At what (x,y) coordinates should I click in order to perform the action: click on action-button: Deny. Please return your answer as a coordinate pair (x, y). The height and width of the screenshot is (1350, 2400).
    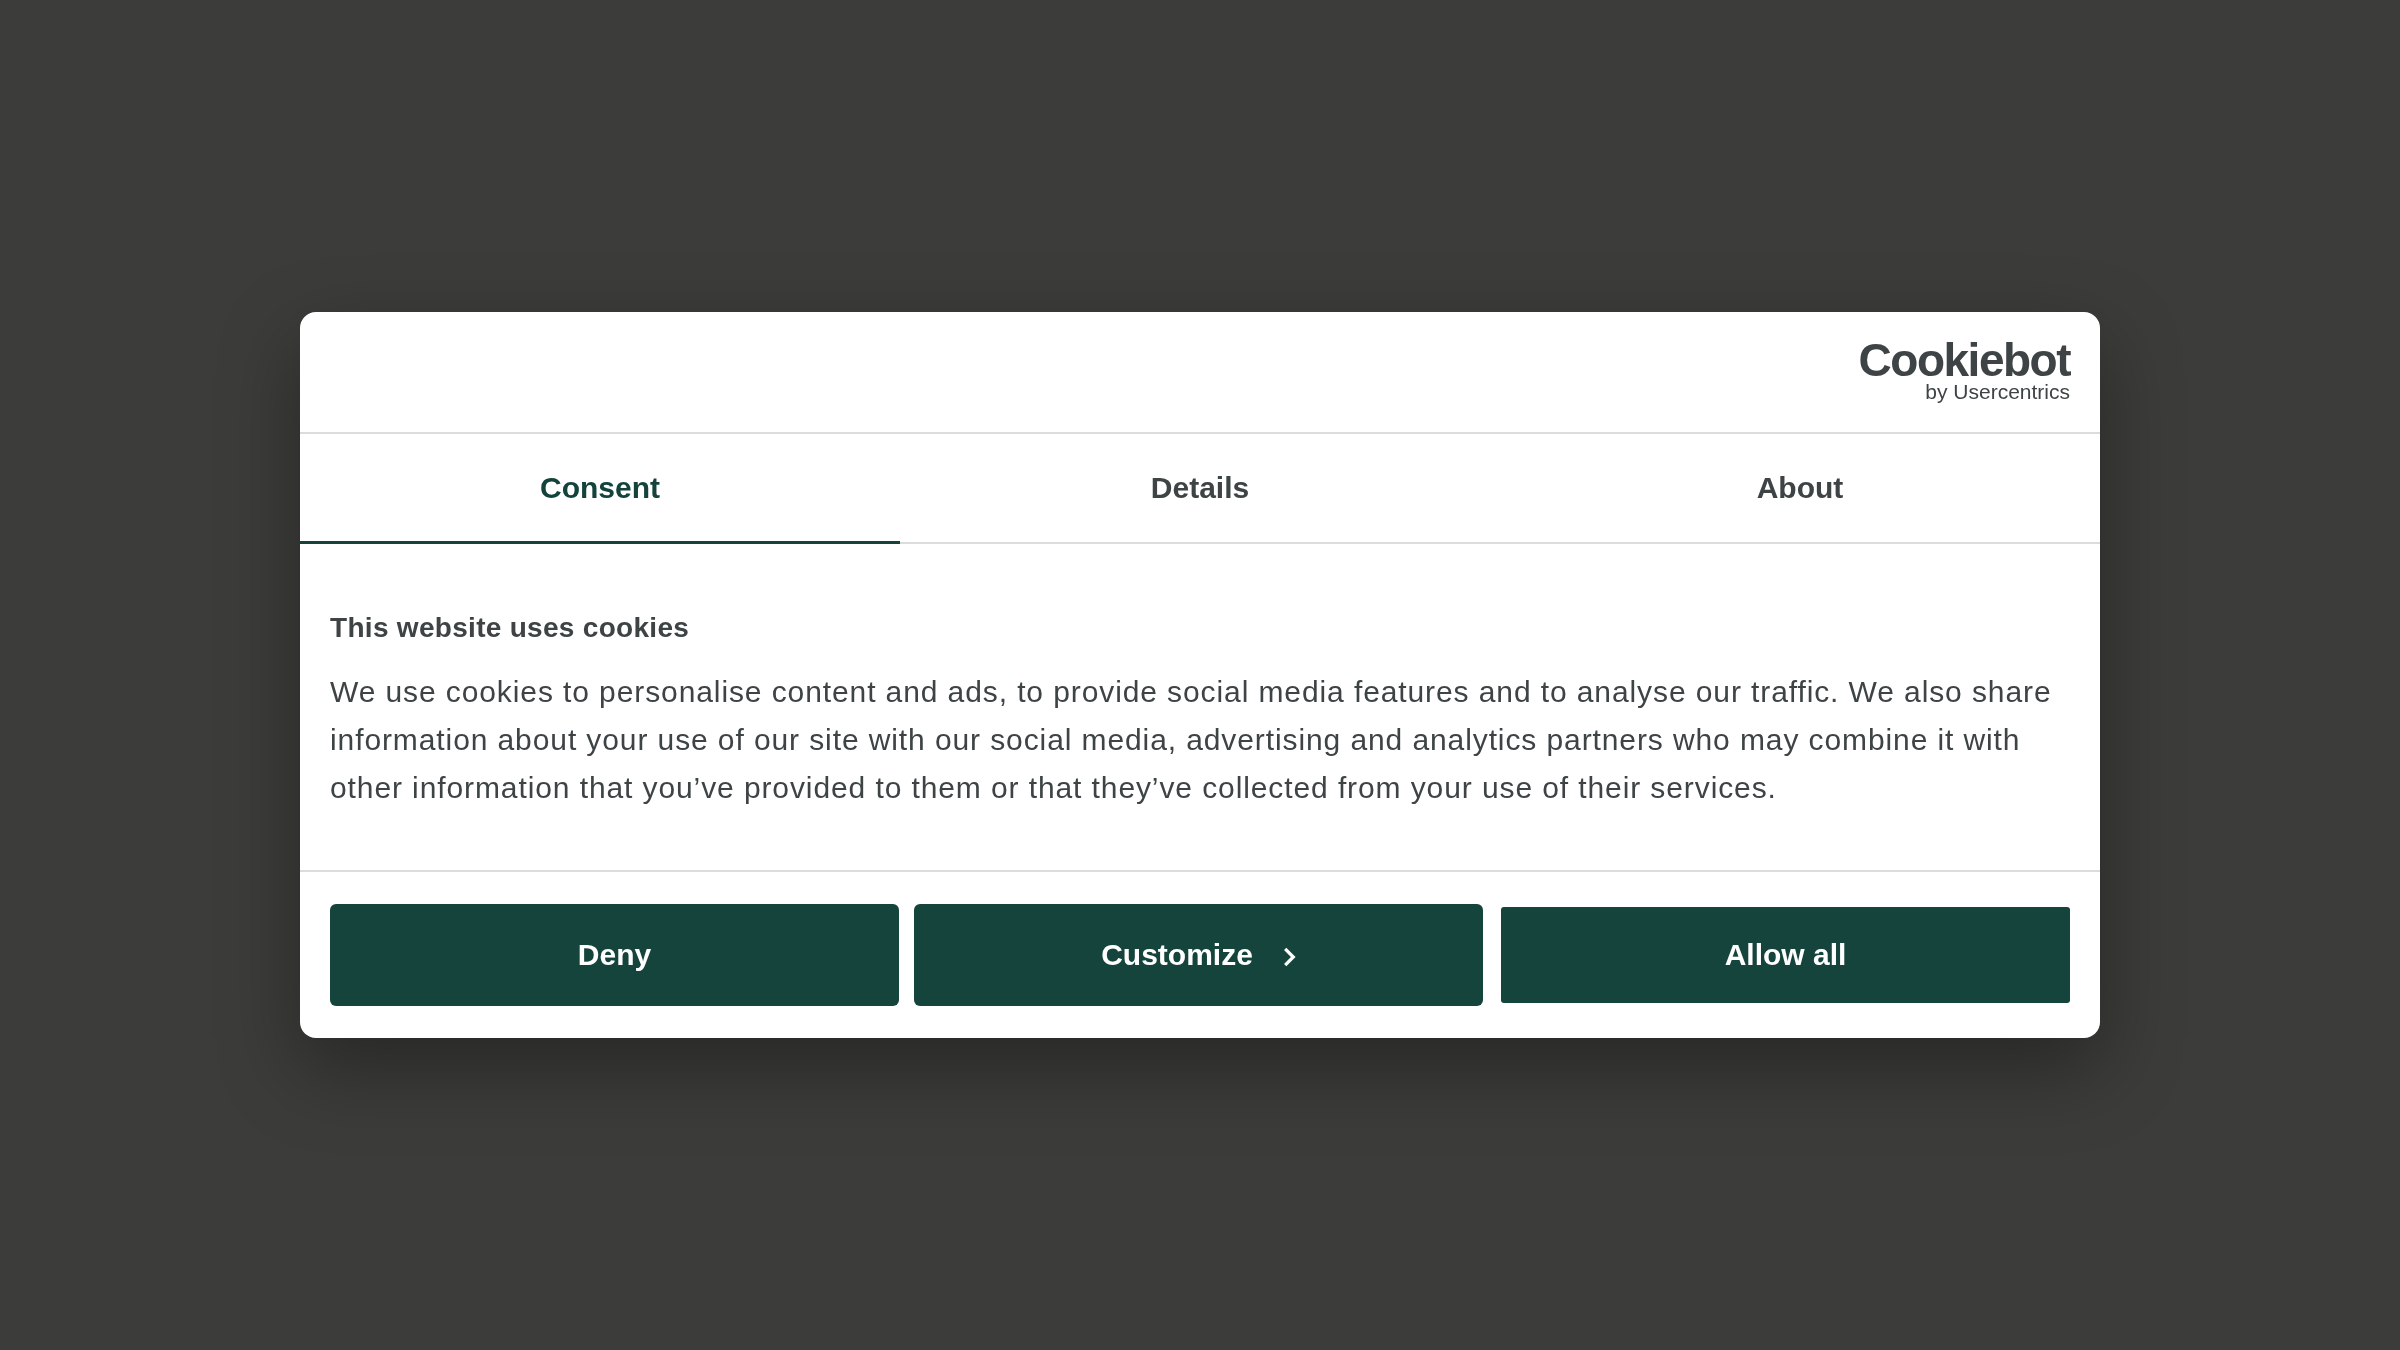
    Looking at the image, I should click on (614, 955).